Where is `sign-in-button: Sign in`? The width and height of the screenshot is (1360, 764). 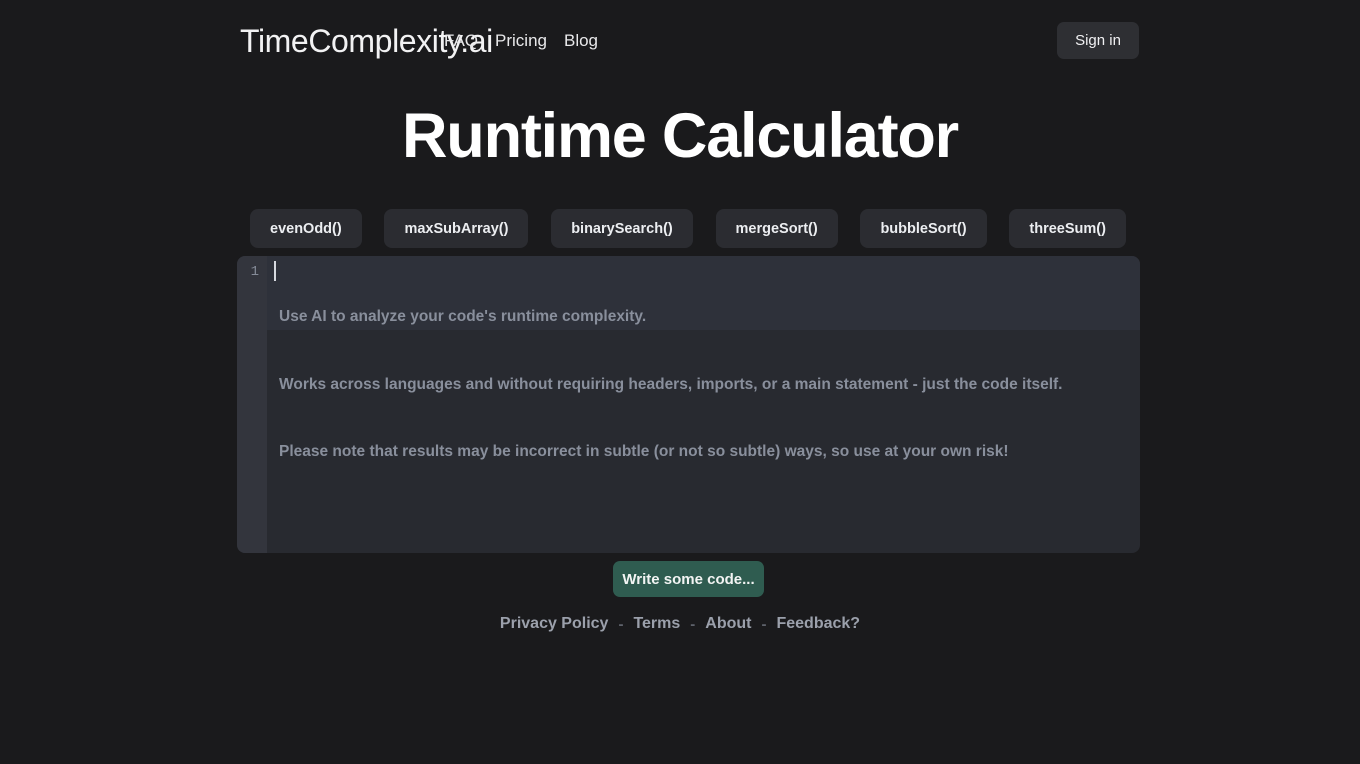 sign-in-button: Sign in is located at coordinates (1098, 40).